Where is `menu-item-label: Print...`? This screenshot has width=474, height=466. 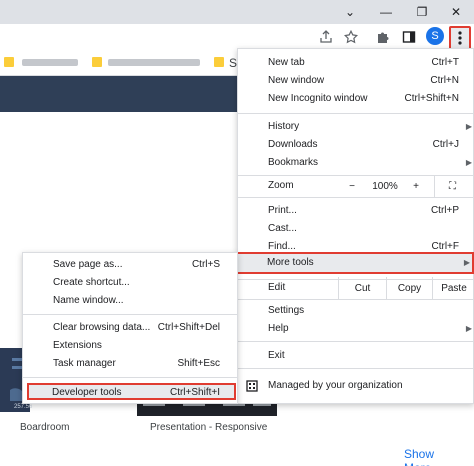
menu-item-label: Print... is located at coordinates (282, 210).